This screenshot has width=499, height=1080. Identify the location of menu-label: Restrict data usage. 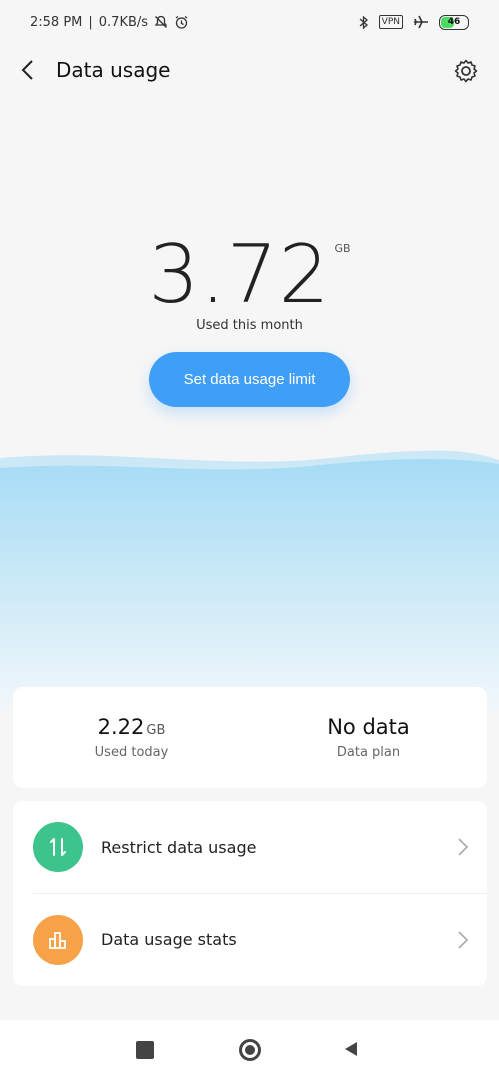
(179, 847).